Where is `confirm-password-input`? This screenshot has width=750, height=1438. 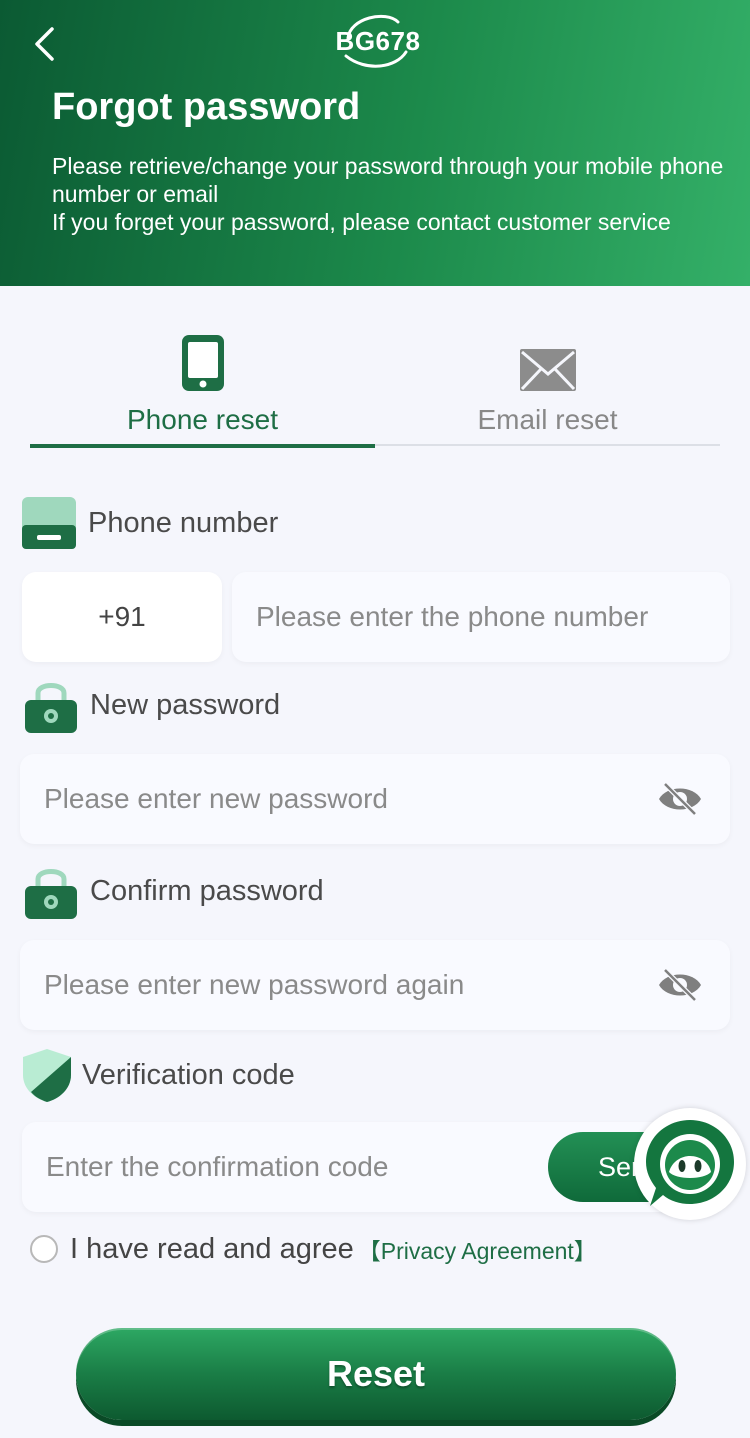
confirm-password-input is located at coordinates (375, 985).